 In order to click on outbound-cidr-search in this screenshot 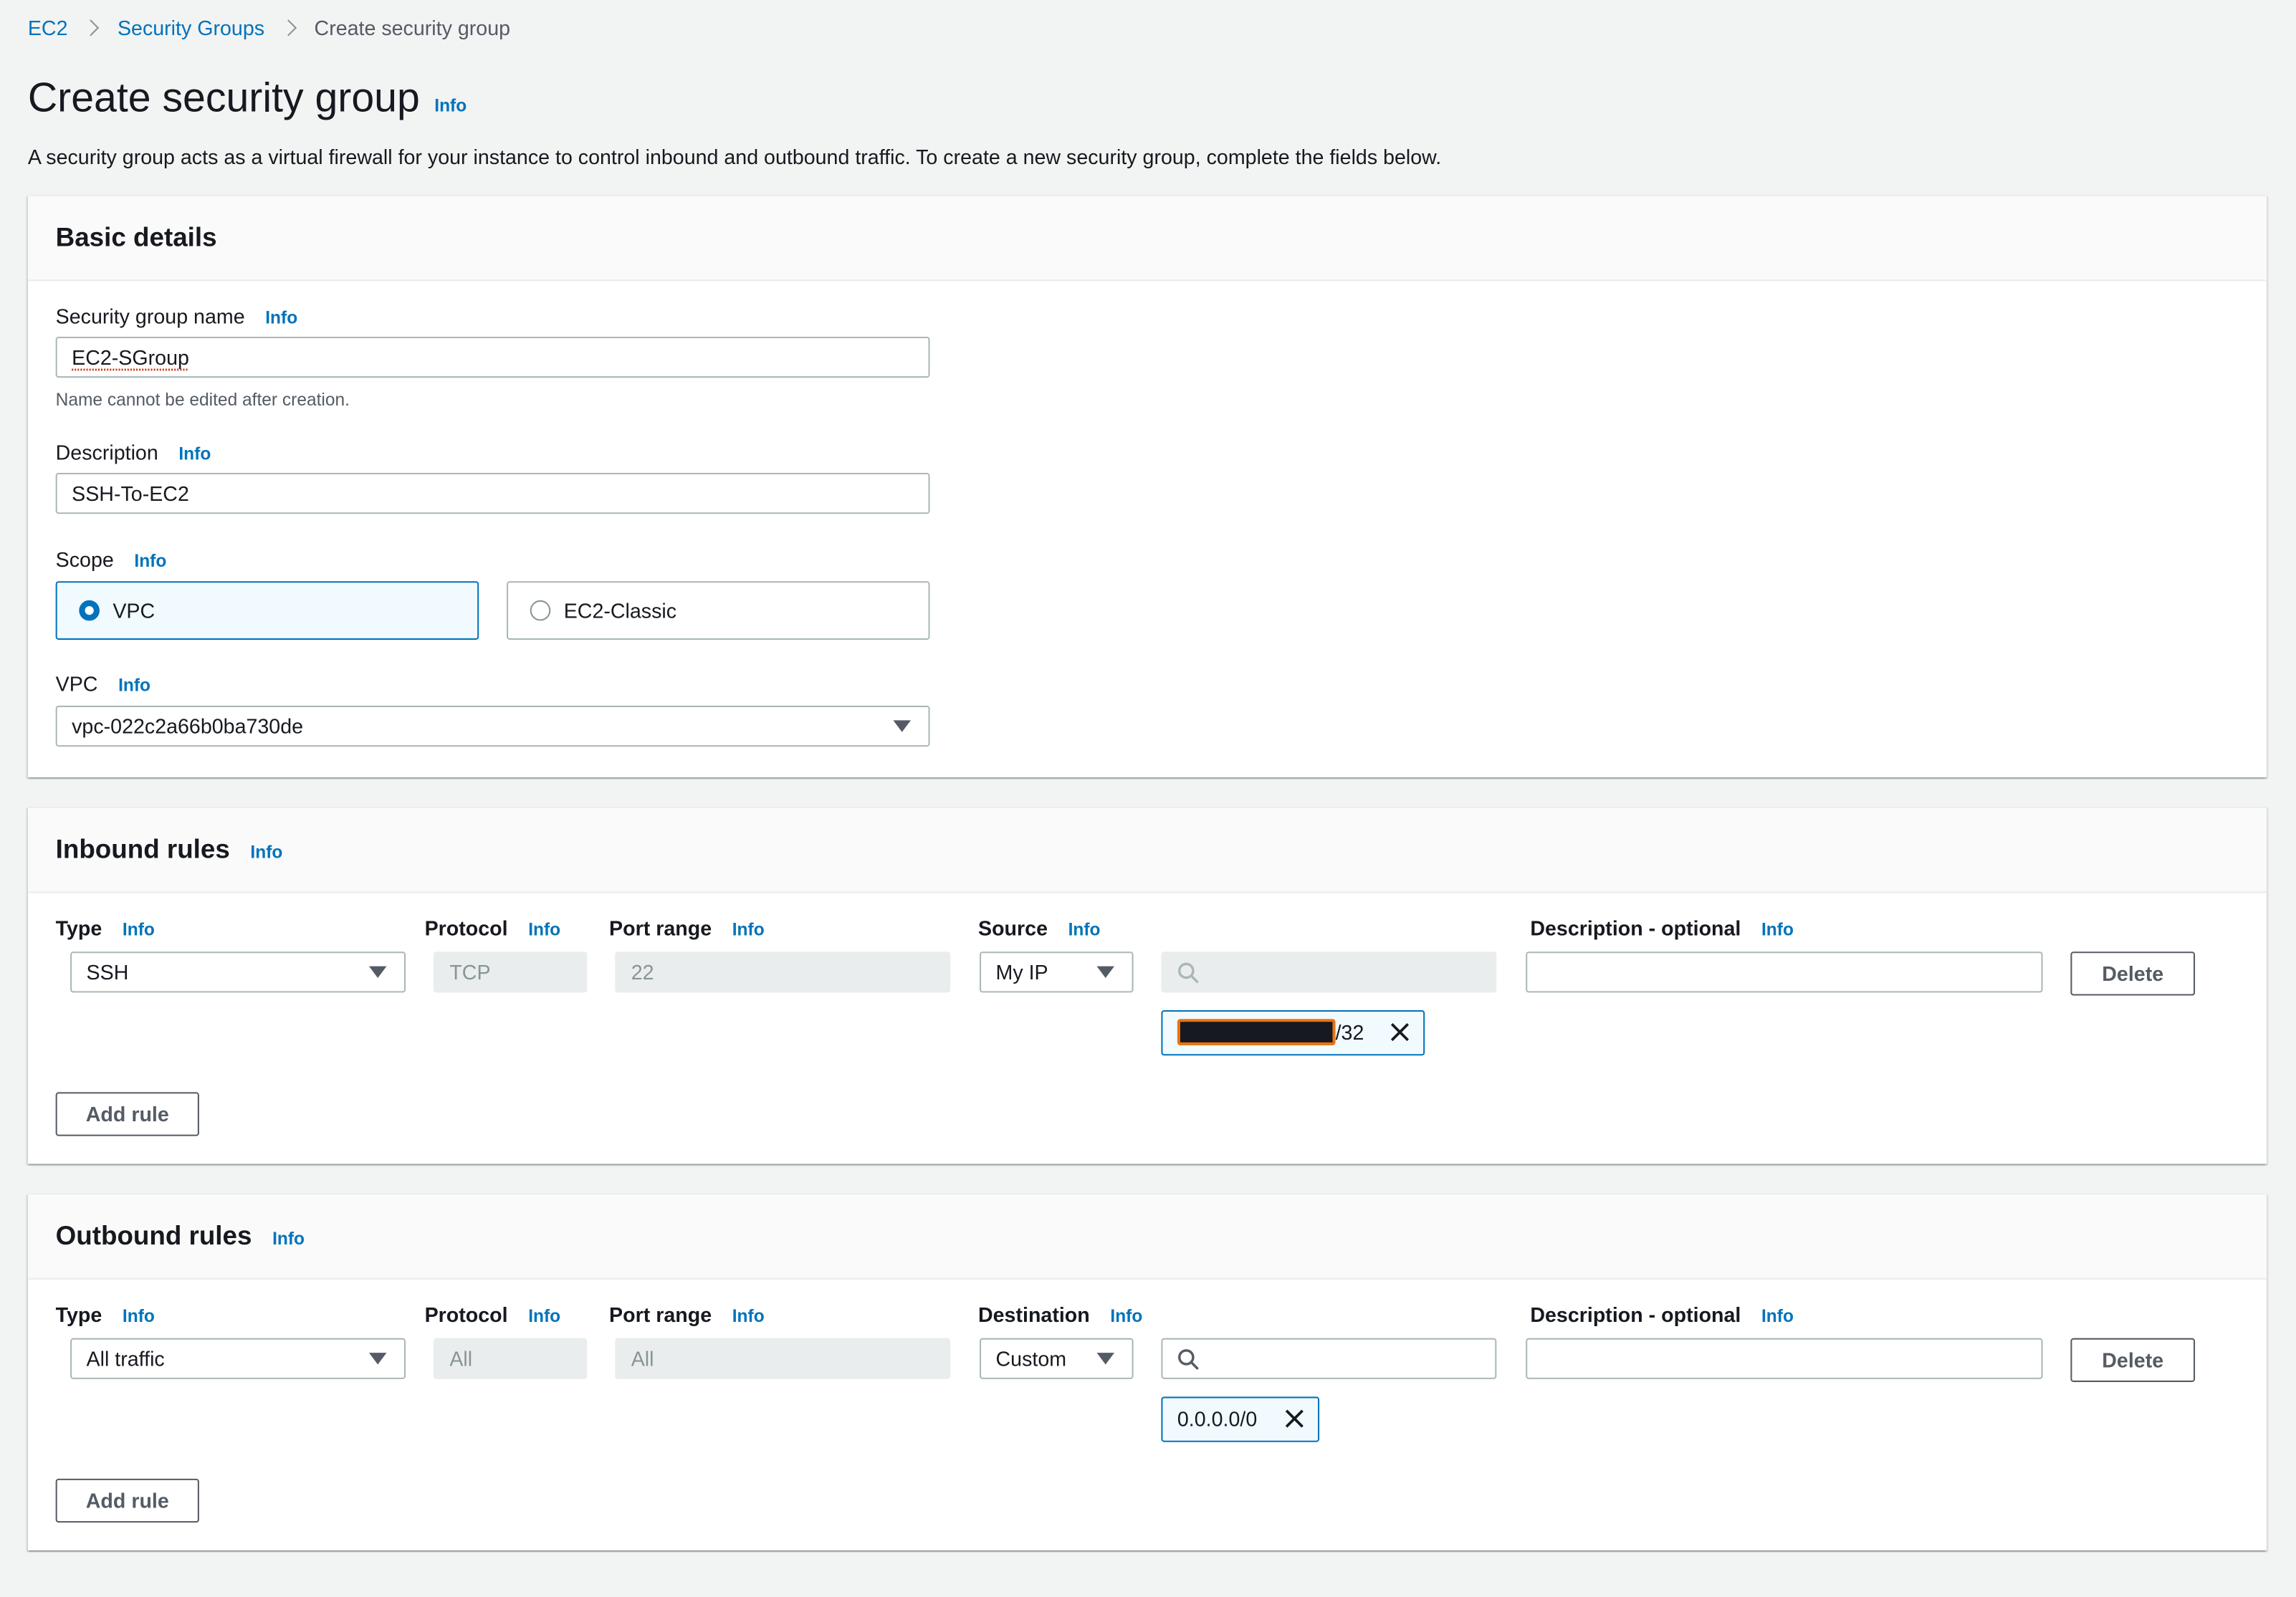, I will do `click(1329, 1358)`.